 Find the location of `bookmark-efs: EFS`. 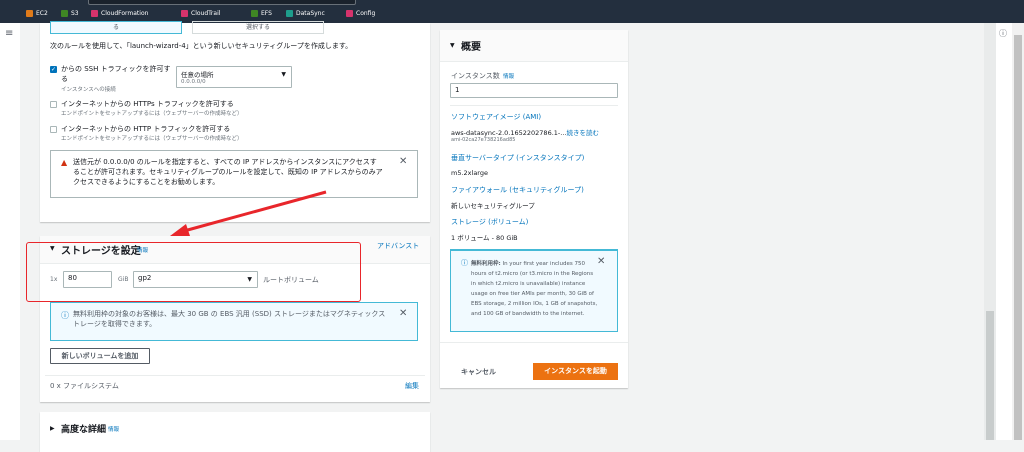

bookmark-efs: EFS is located at coordinates (261, 13).